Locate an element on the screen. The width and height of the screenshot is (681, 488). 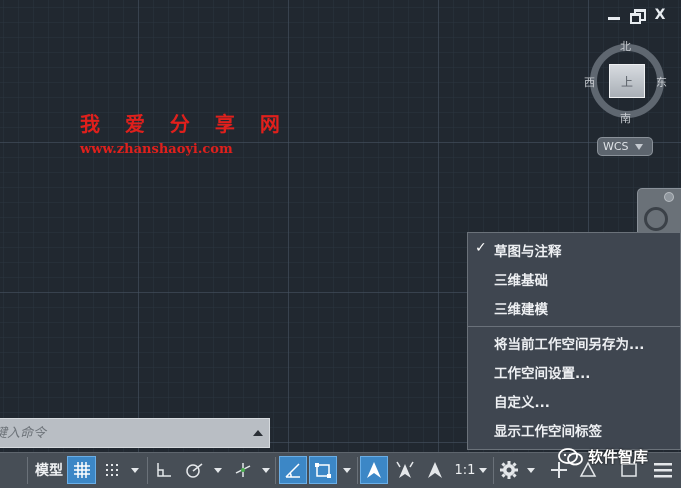
steering-wheel-icon is located at coordinates (656, 219).